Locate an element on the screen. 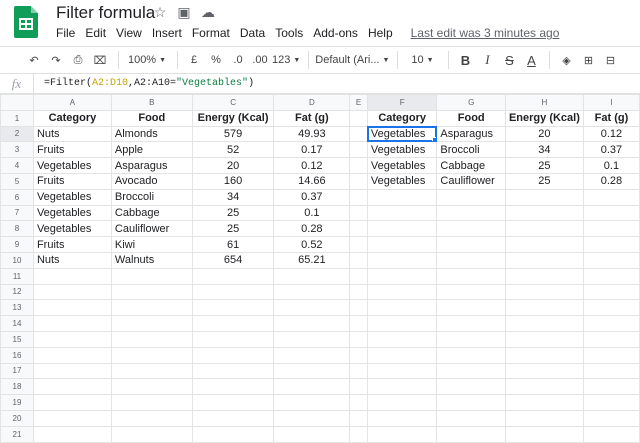 Image resolution: width=640 pixels, height=443 pixels. move-to-folder-icon: ▣ is located at coordinates (184, 12).